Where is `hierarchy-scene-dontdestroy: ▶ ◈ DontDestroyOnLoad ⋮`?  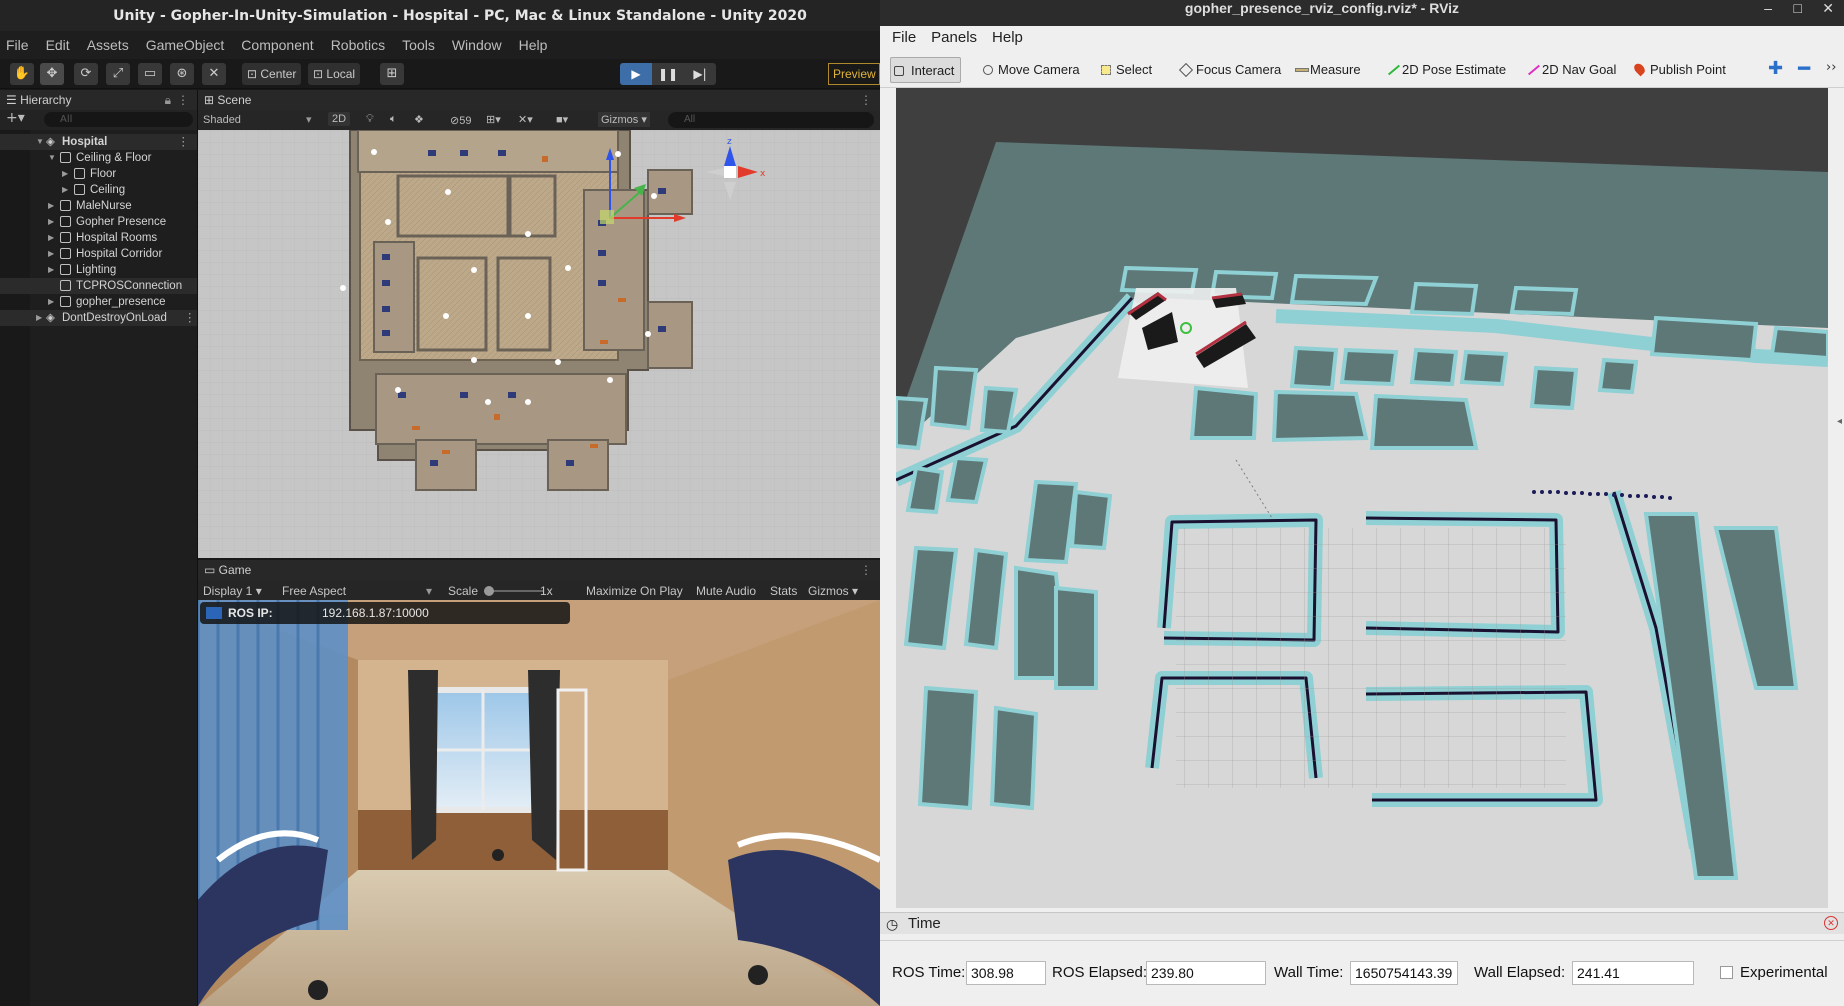 hierarchy-scene-dontdestroy: ▶ ◈ DontDestroyOnLoad ⋮ is located at coordinates (98, 318).